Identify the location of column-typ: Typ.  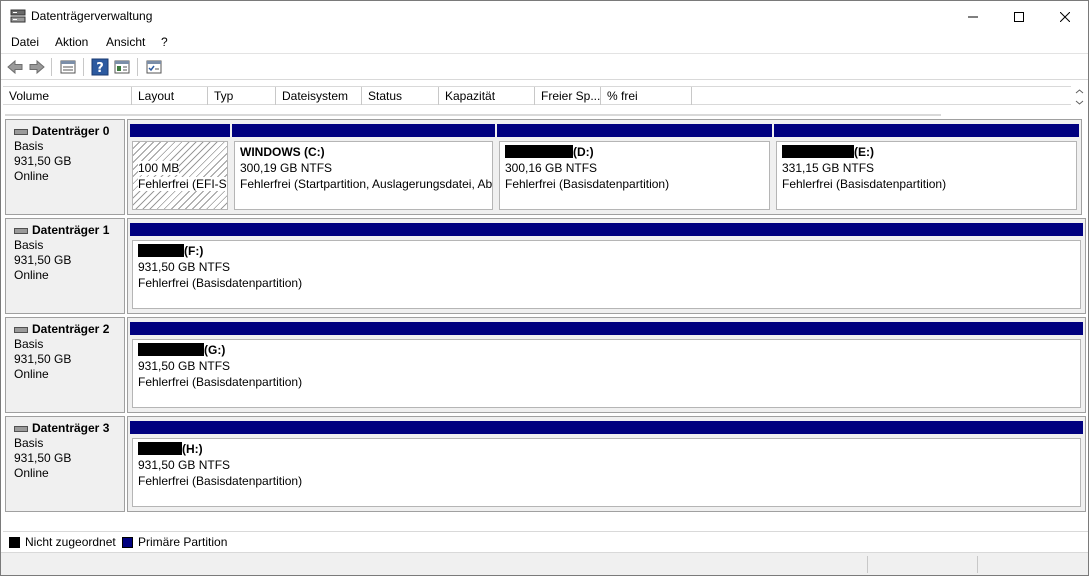
(242, 96).